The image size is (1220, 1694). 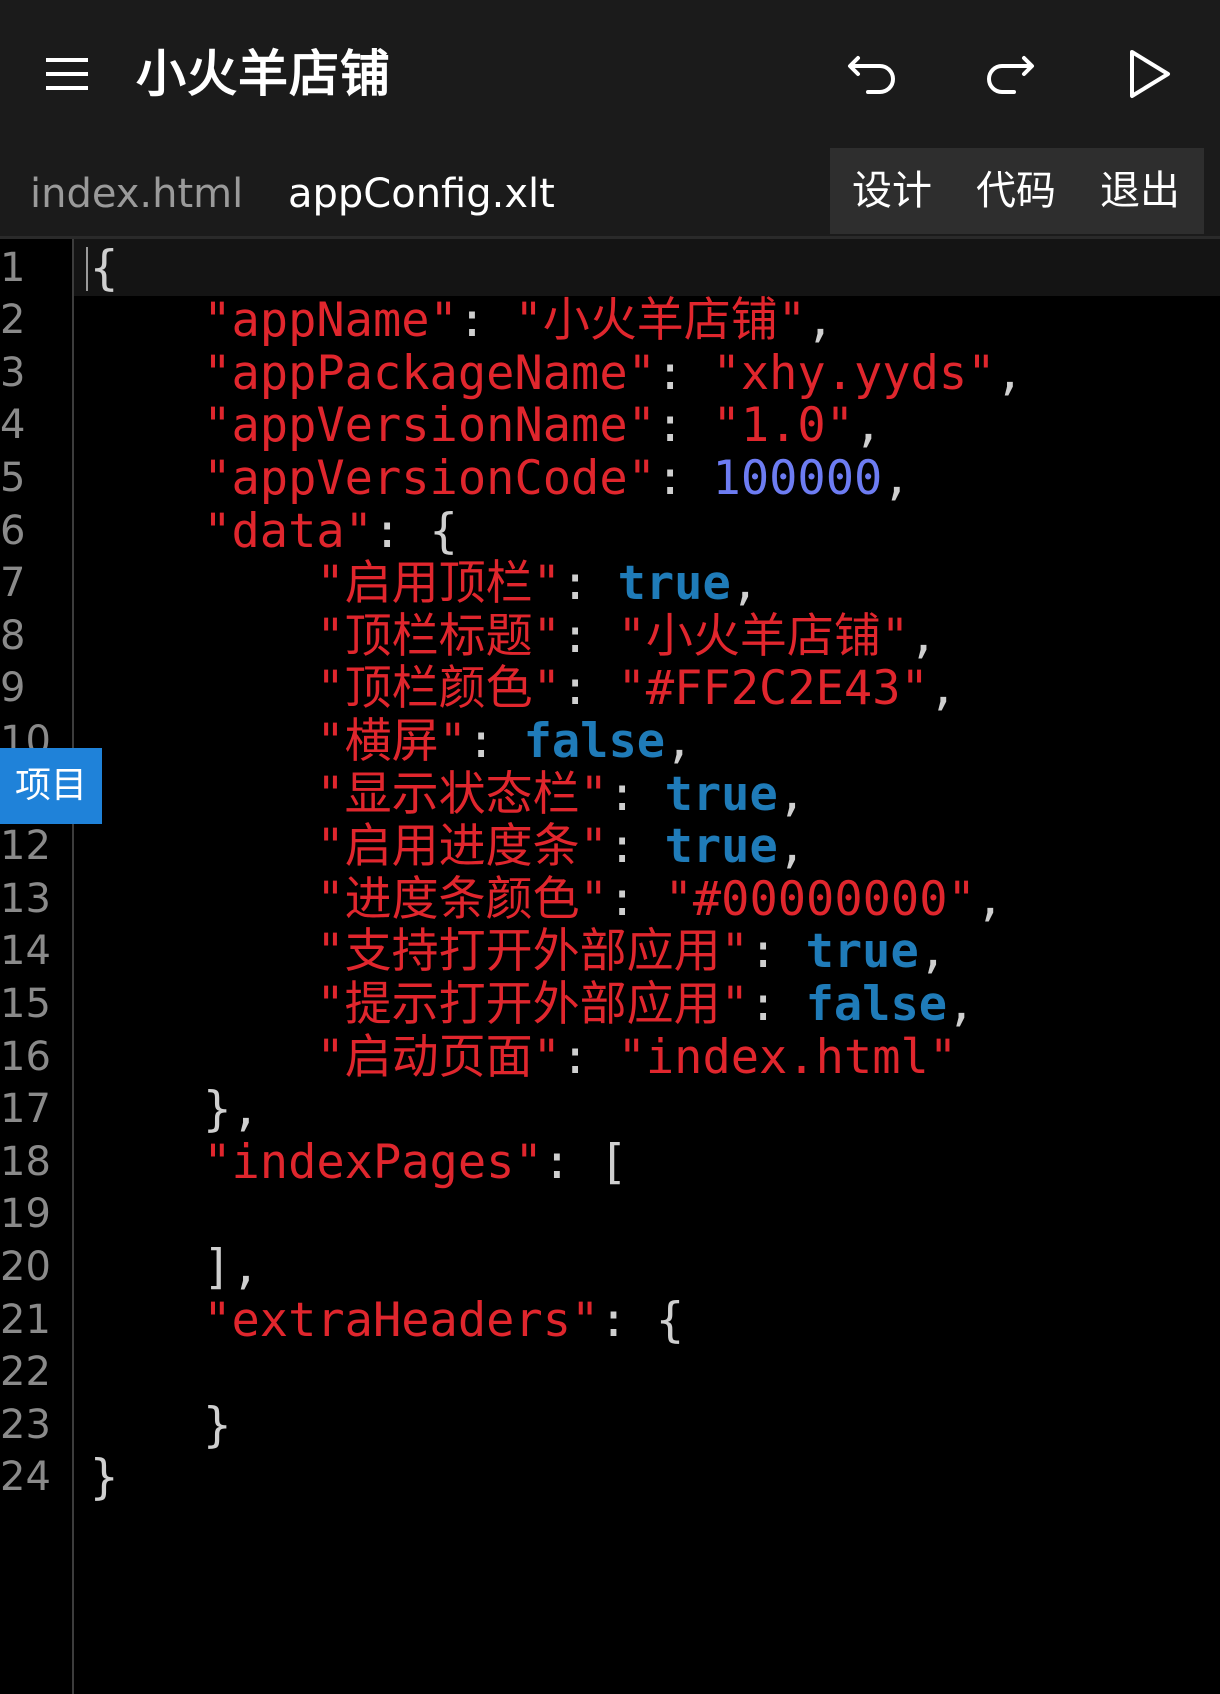 What do you see at coordinates (610, 74) in the screenshot?
I see `top-app-bar: 小火羊店铺` at bounding box center [610, 74].